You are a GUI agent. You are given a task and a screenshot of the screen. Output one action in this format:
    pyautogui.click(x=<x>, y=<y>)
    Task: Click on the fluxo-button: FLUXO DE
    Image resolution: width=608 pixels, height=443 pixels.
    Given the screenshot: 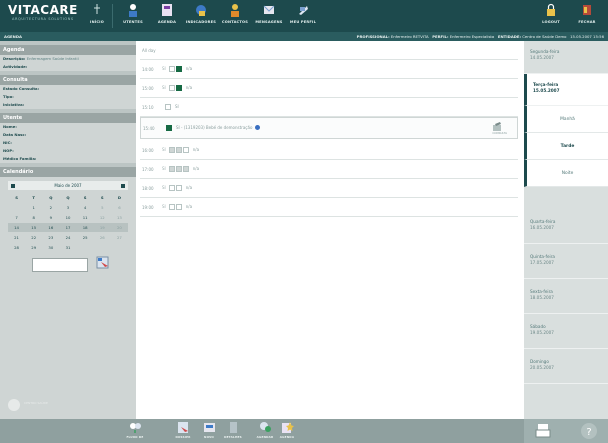 What is the action you would take?
    pyautogui.click(x=135, y=431)
    